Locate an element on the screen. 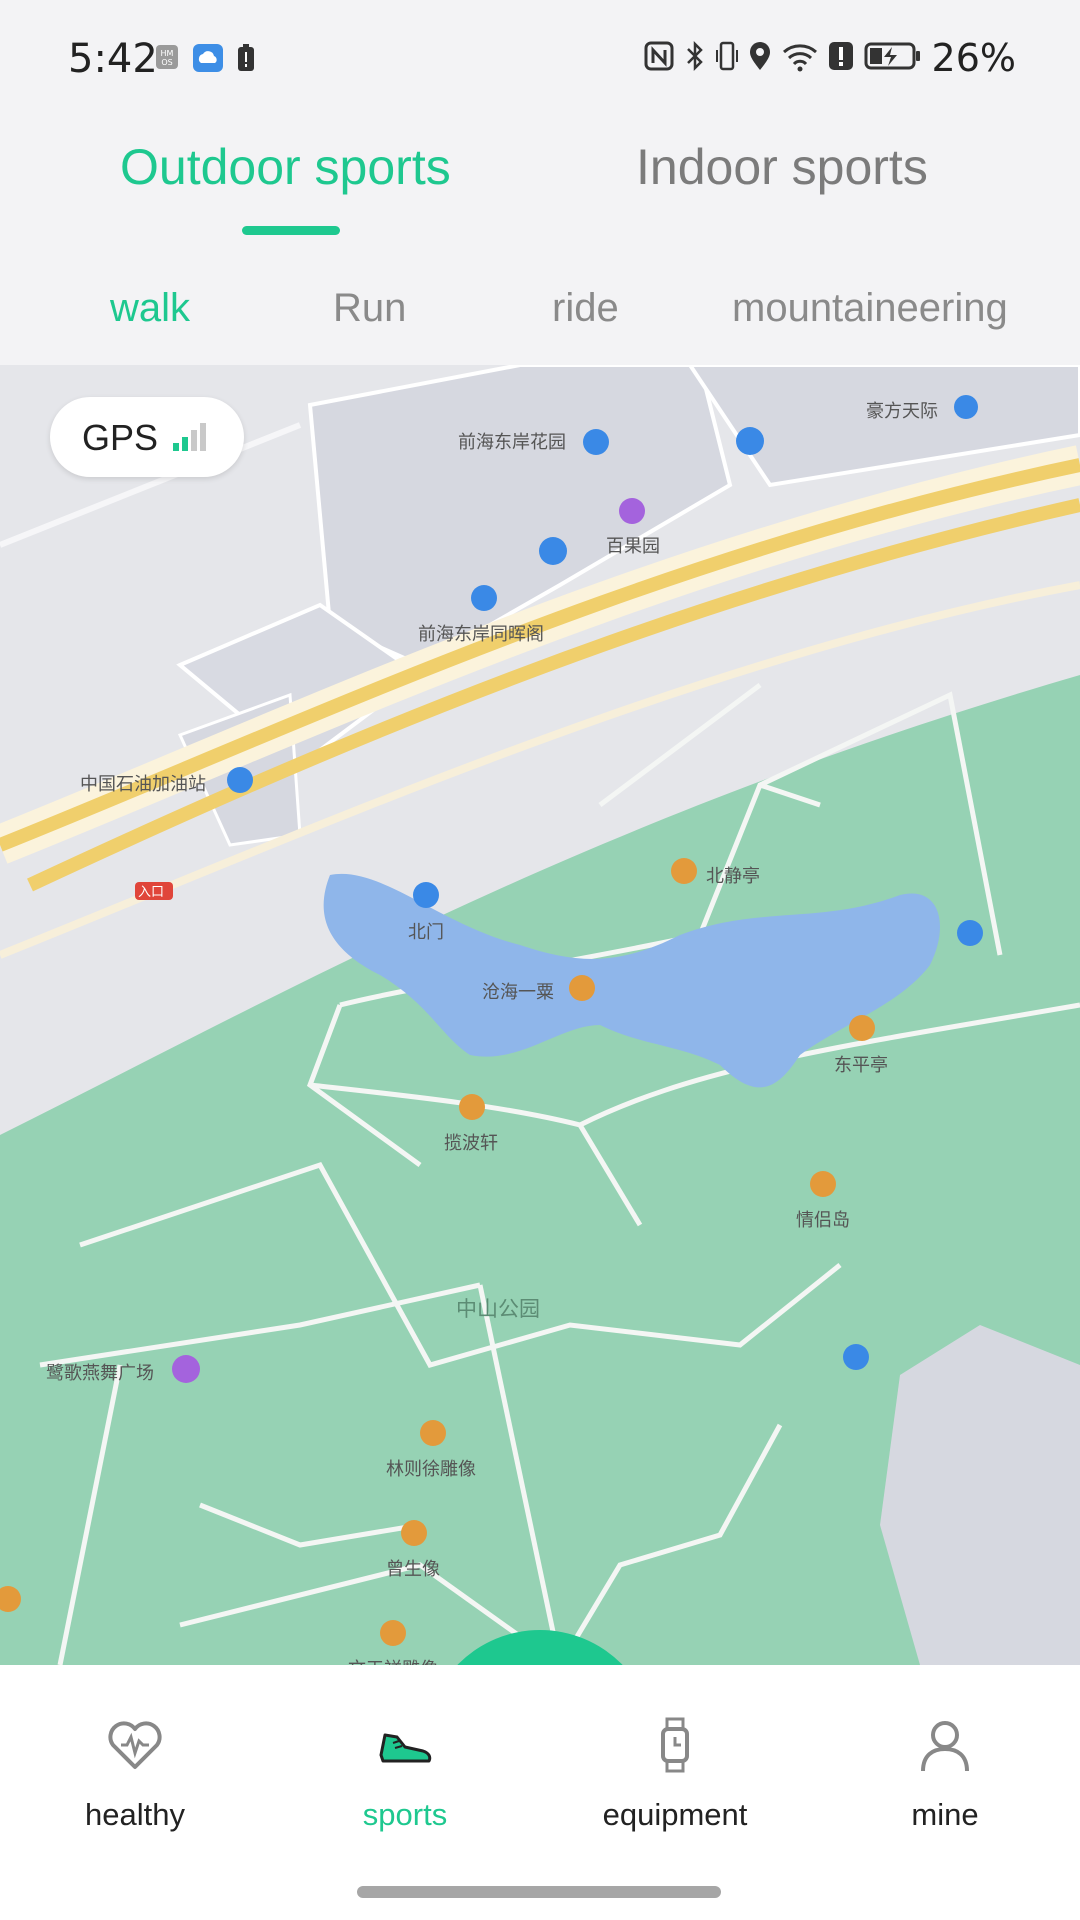  map-label: 入口 is located at coordinates (151, 891).